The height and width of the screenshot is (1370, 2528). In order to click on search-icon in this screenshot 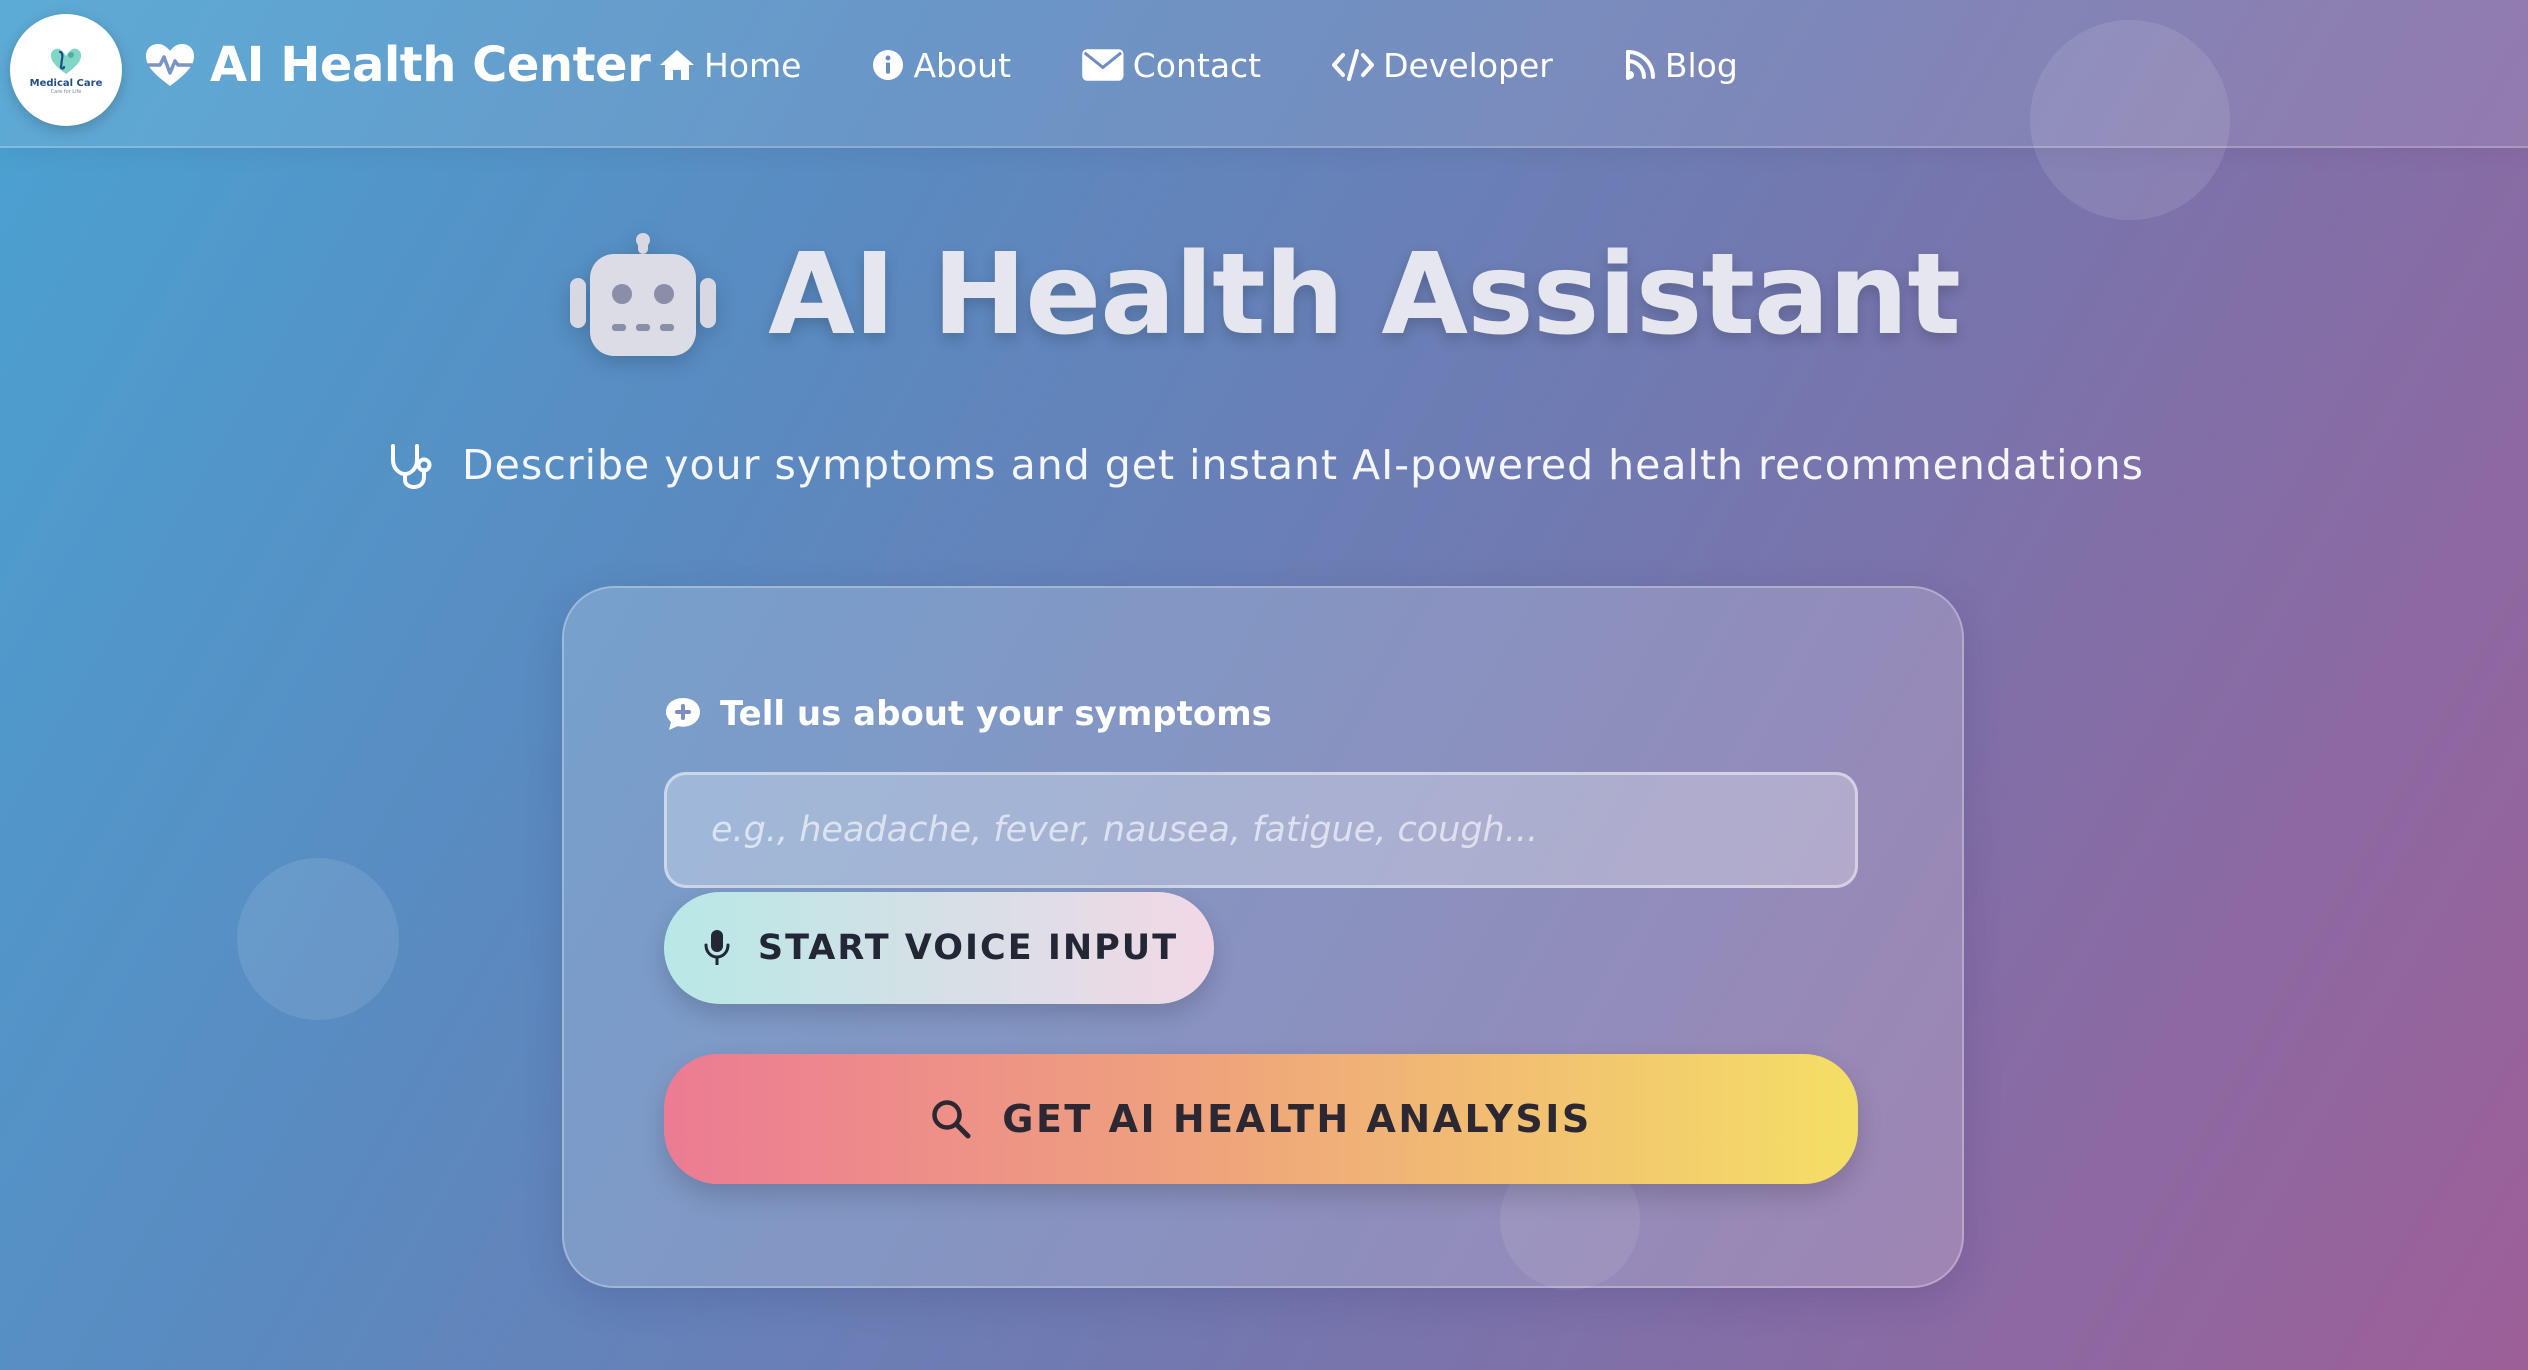, I will do `click(951, 1119)`.